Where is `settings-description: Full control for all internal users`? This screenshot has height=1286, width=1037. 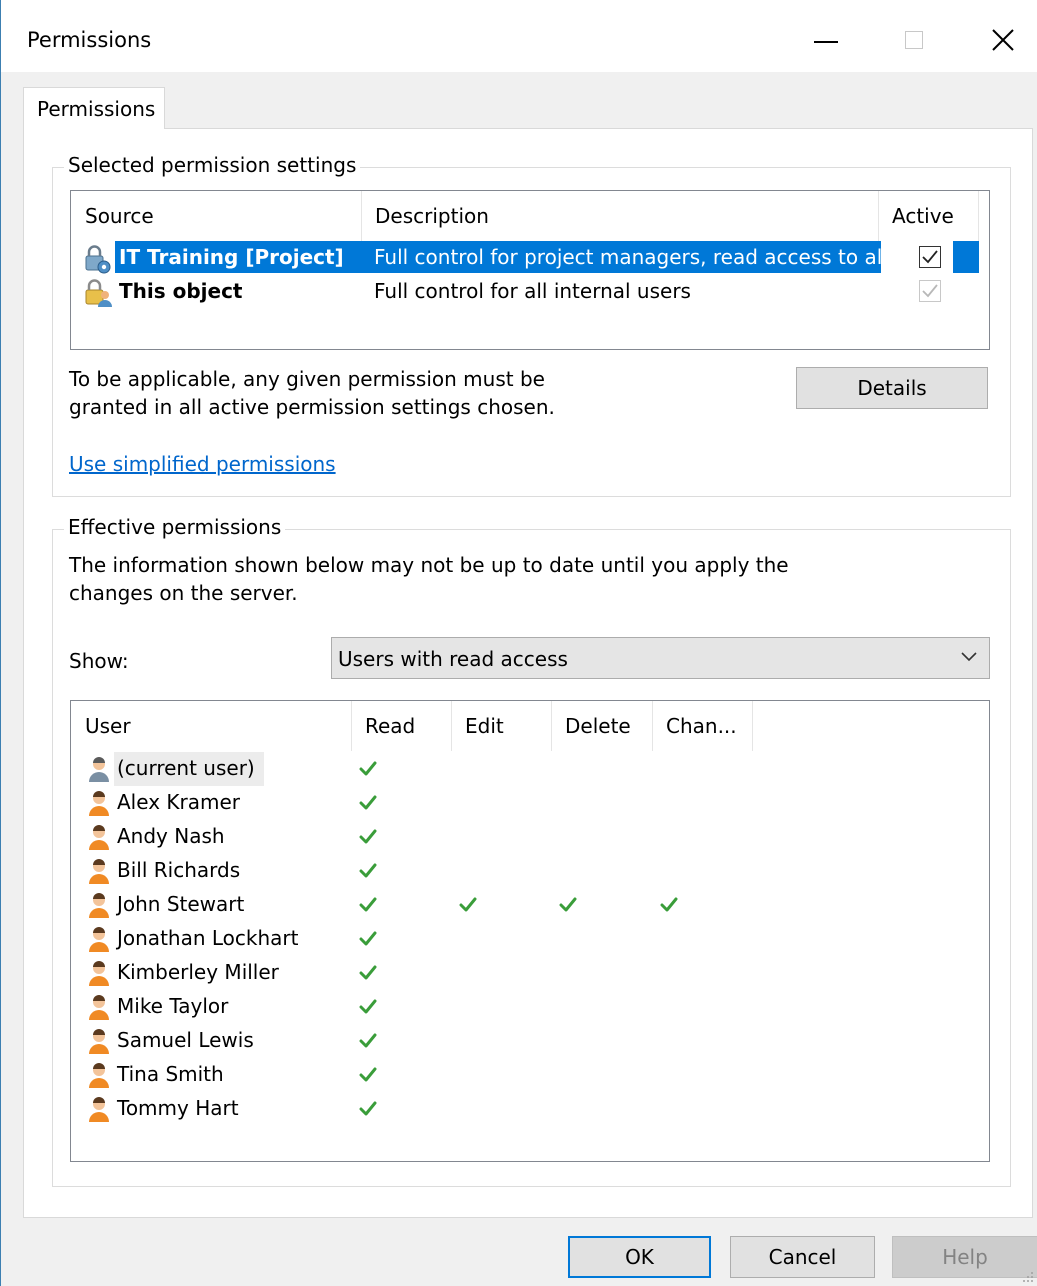
settings-description: Full control for all internal users is located at coordinates (532, 291).